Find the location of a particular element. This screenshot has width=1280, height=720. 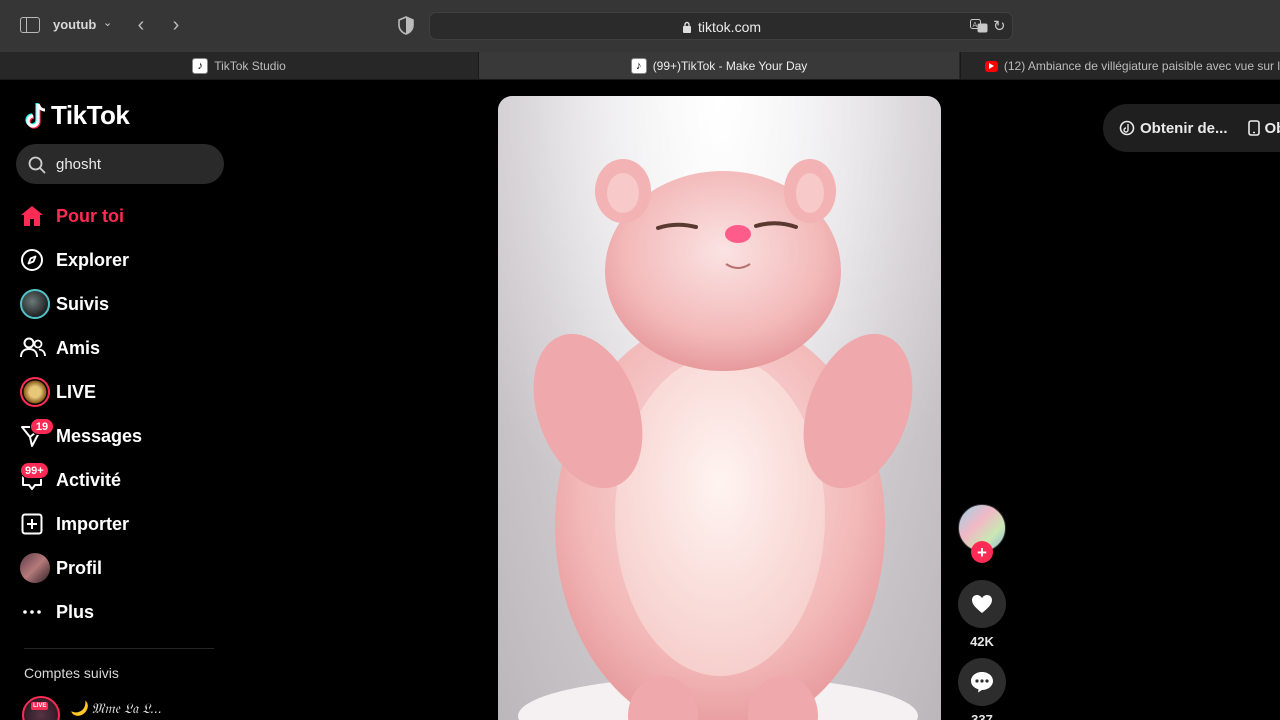

moon-icon: 🌙 is located at coordinates (79, 707).